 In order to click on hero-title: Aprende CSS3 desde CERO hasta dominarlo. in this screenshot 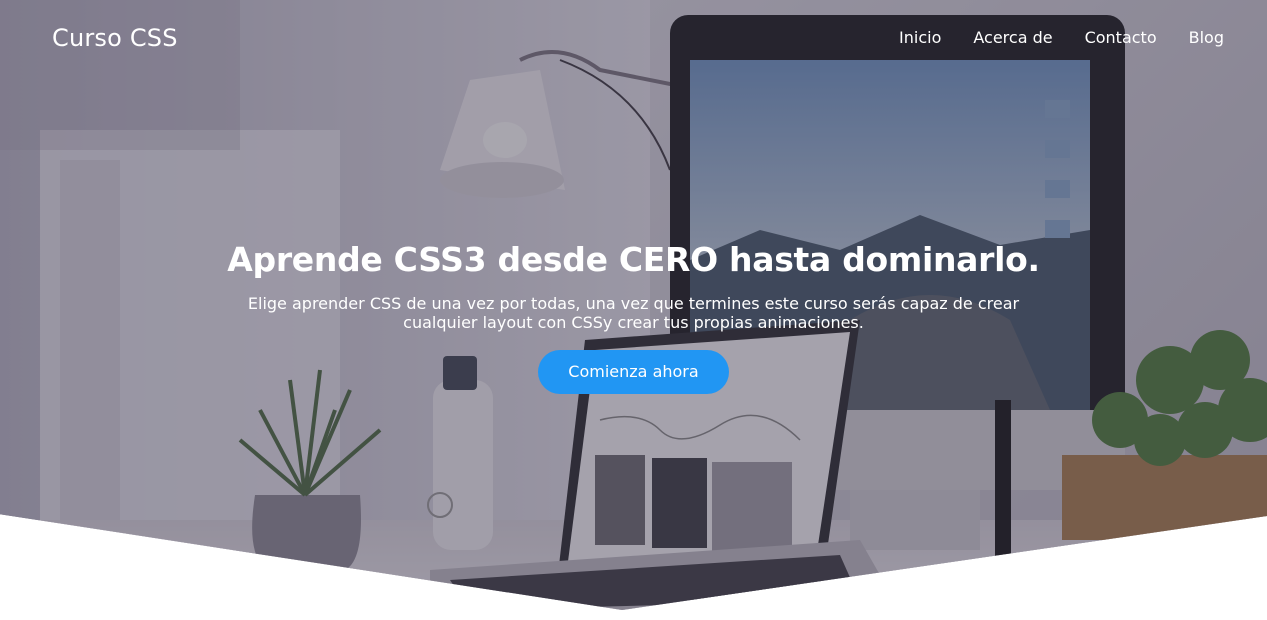, I will do `click(633, 259)`.